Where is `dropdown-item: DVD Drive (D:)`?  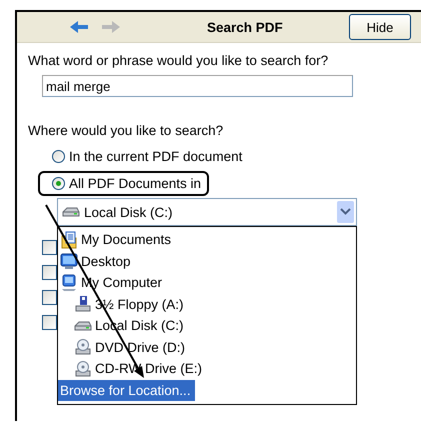 dropdown-item: DVD Drive (D:) is located at coordinates (130, 347).